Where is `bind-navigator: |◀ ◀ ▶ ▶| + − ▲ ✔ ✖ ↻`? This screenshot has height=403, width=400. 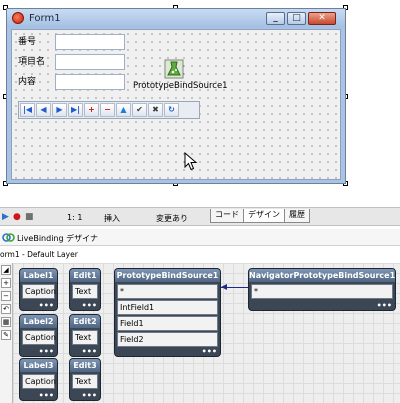 bind-navigator: |◀ ◀ ▶ ▶| + − ▲ ✔ ✖ ↻ is located at coordinates (109, 110).